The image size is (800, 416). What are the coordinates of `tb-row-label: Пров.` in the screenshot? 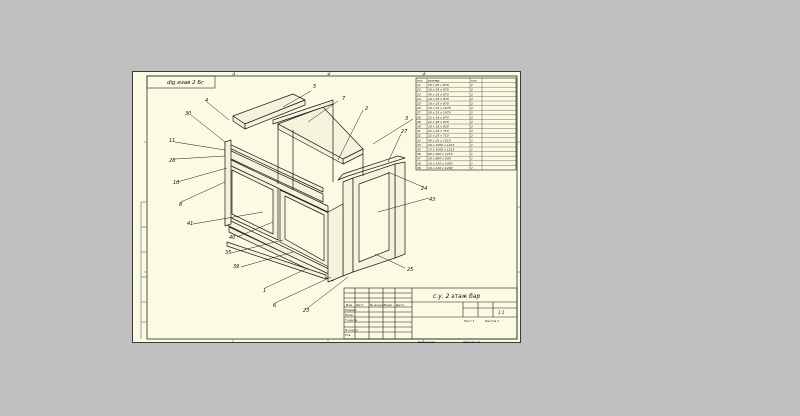 It's located at (349, 315).